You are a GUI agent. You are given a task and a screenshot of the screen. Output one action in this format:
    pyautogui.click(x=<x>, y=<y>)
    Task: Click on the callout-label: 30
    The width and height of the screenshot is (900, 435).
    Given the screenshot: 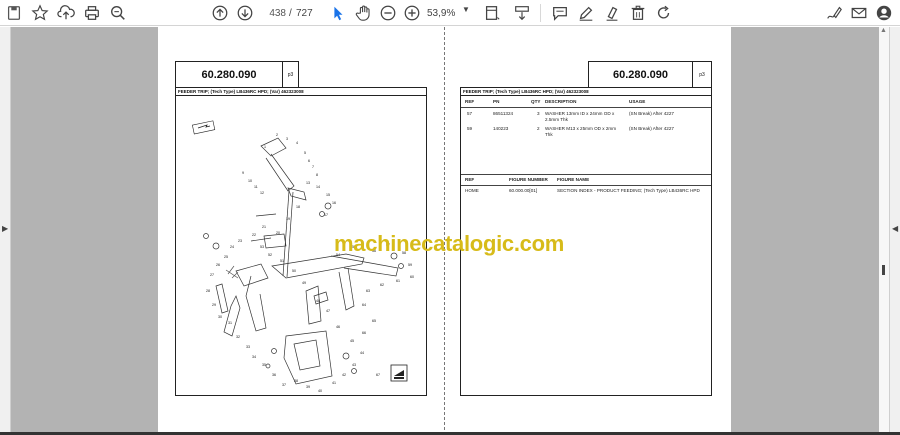 What is the action you would take?
    pyautogui.click(x=220, y=317)
    